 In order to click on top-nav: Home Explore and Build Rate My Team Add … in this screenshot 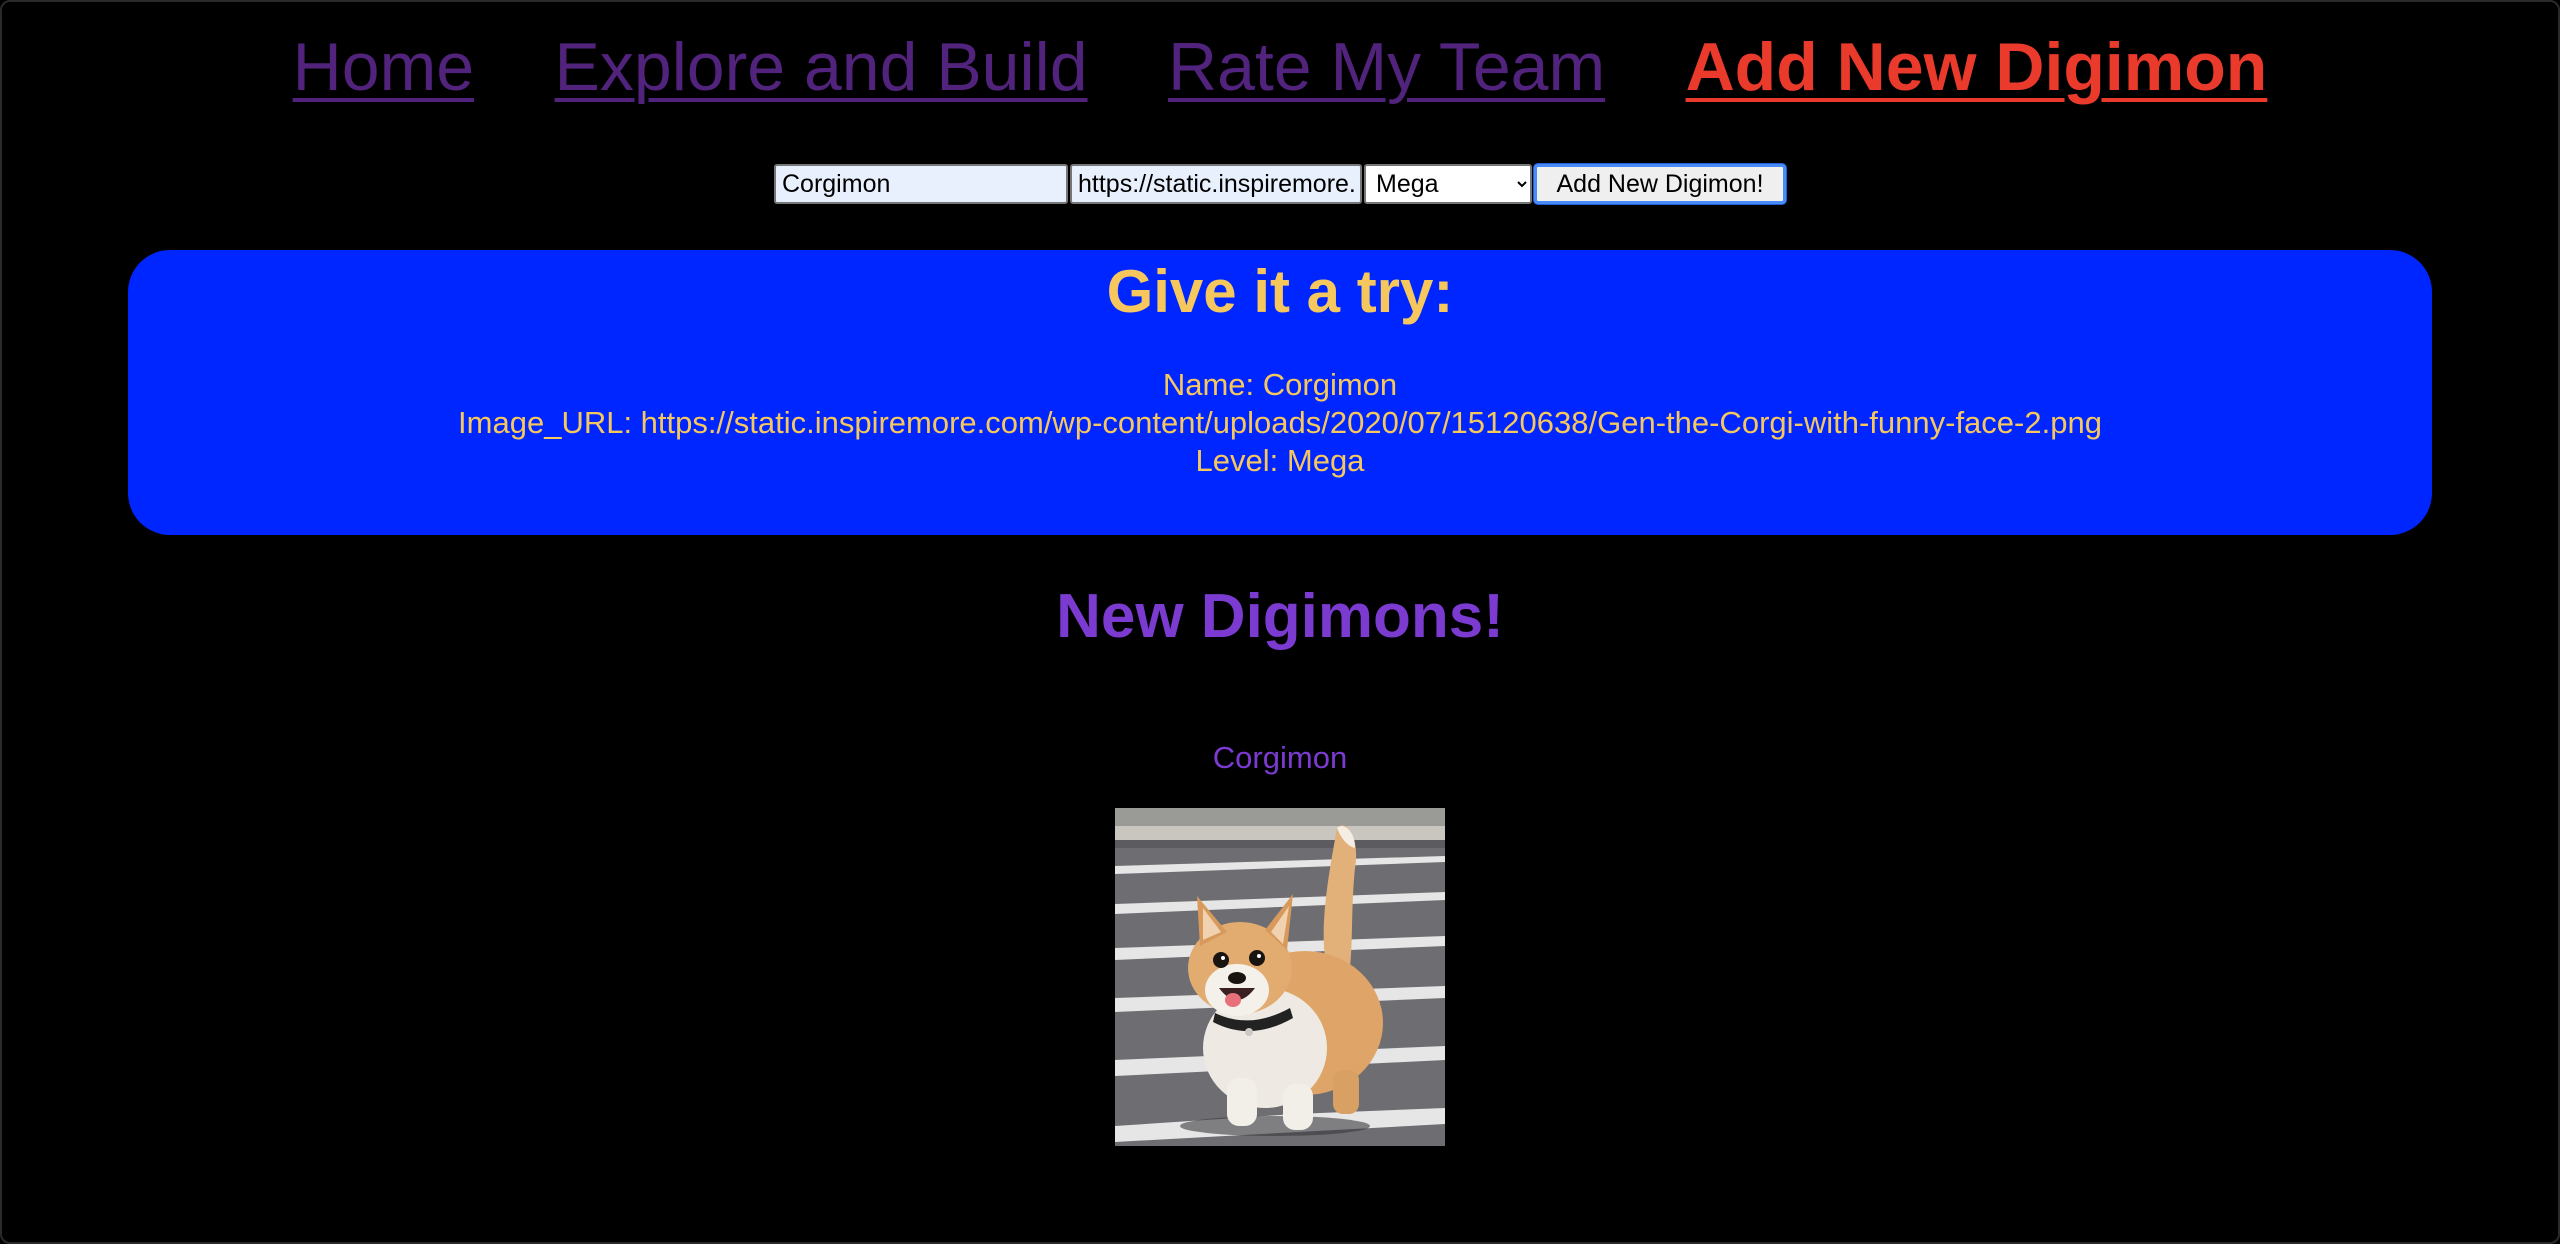, I will do `click(1280, 67)`.